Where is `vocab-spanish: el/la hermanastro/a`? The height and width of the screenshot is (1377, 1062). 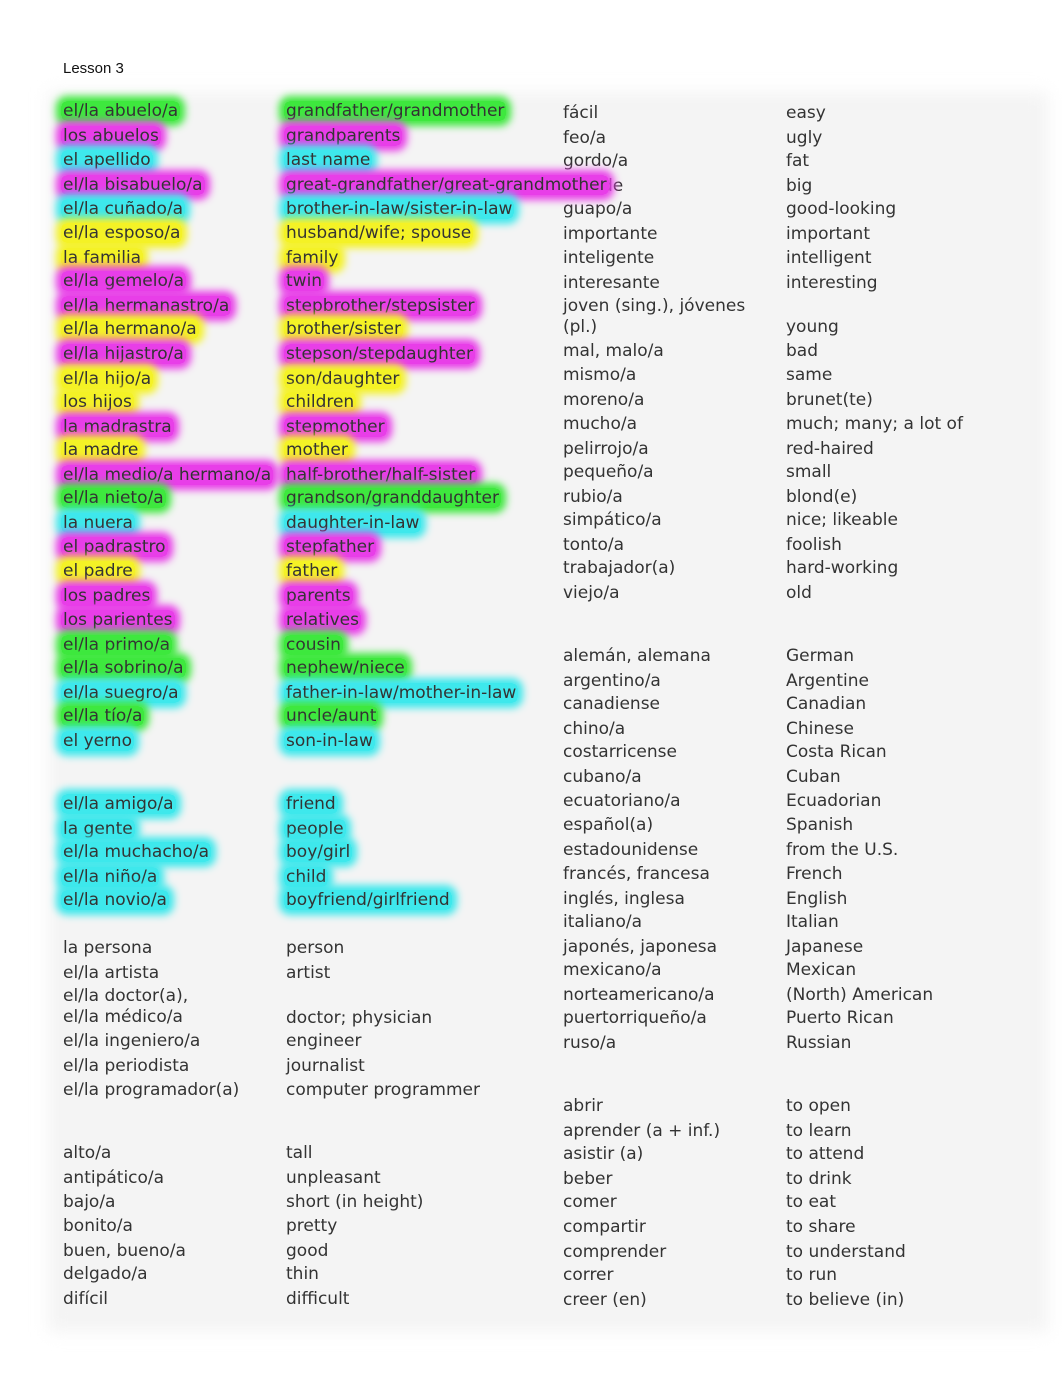 vocab-spanish: el/la hermanastro/a is located at coordinates (146, 306).